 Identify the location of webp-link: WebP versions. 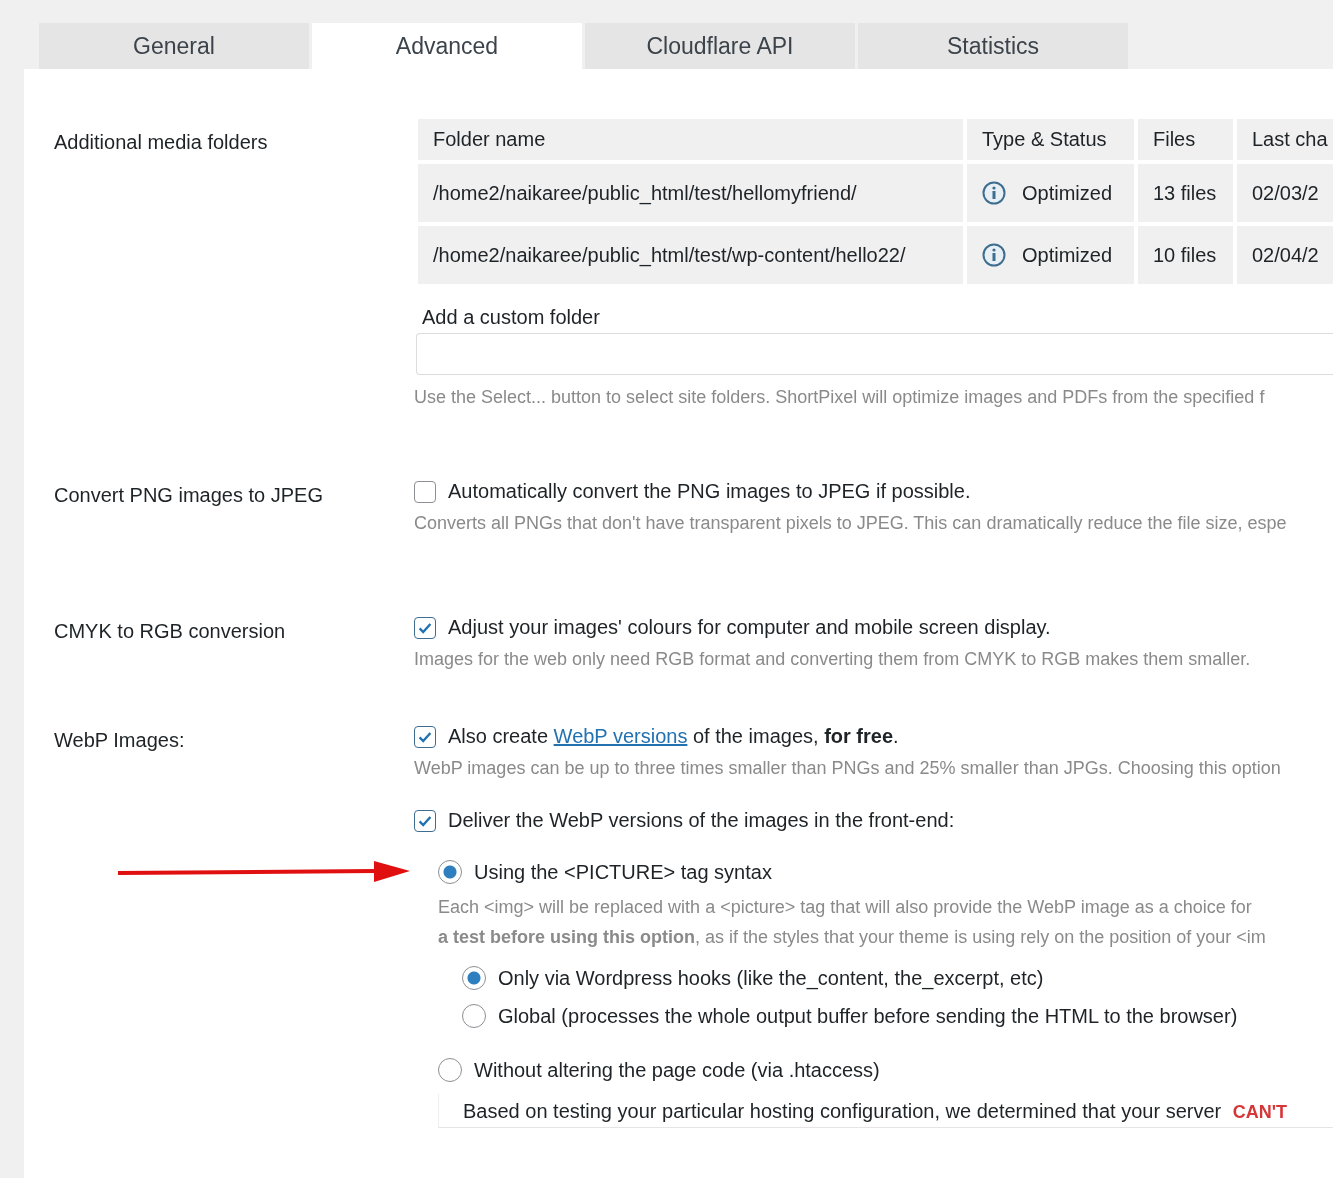
(620, 736).